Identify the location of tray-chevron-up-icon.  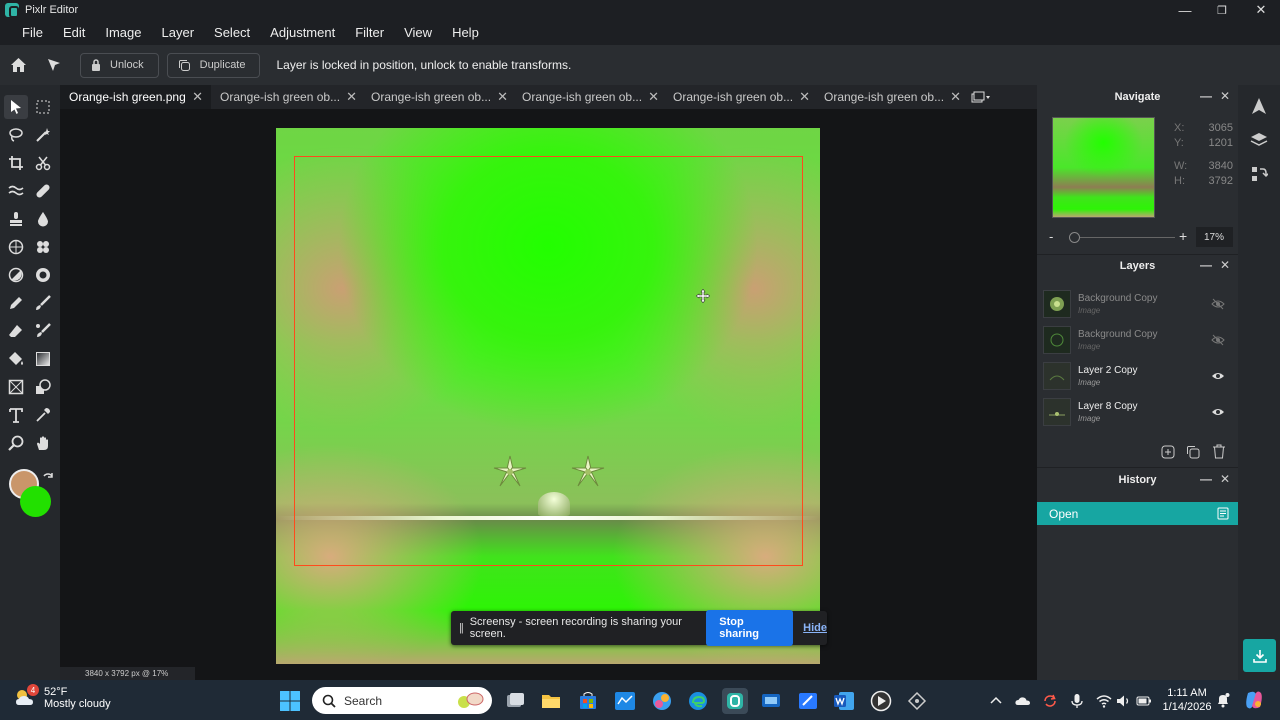
(996, 701).